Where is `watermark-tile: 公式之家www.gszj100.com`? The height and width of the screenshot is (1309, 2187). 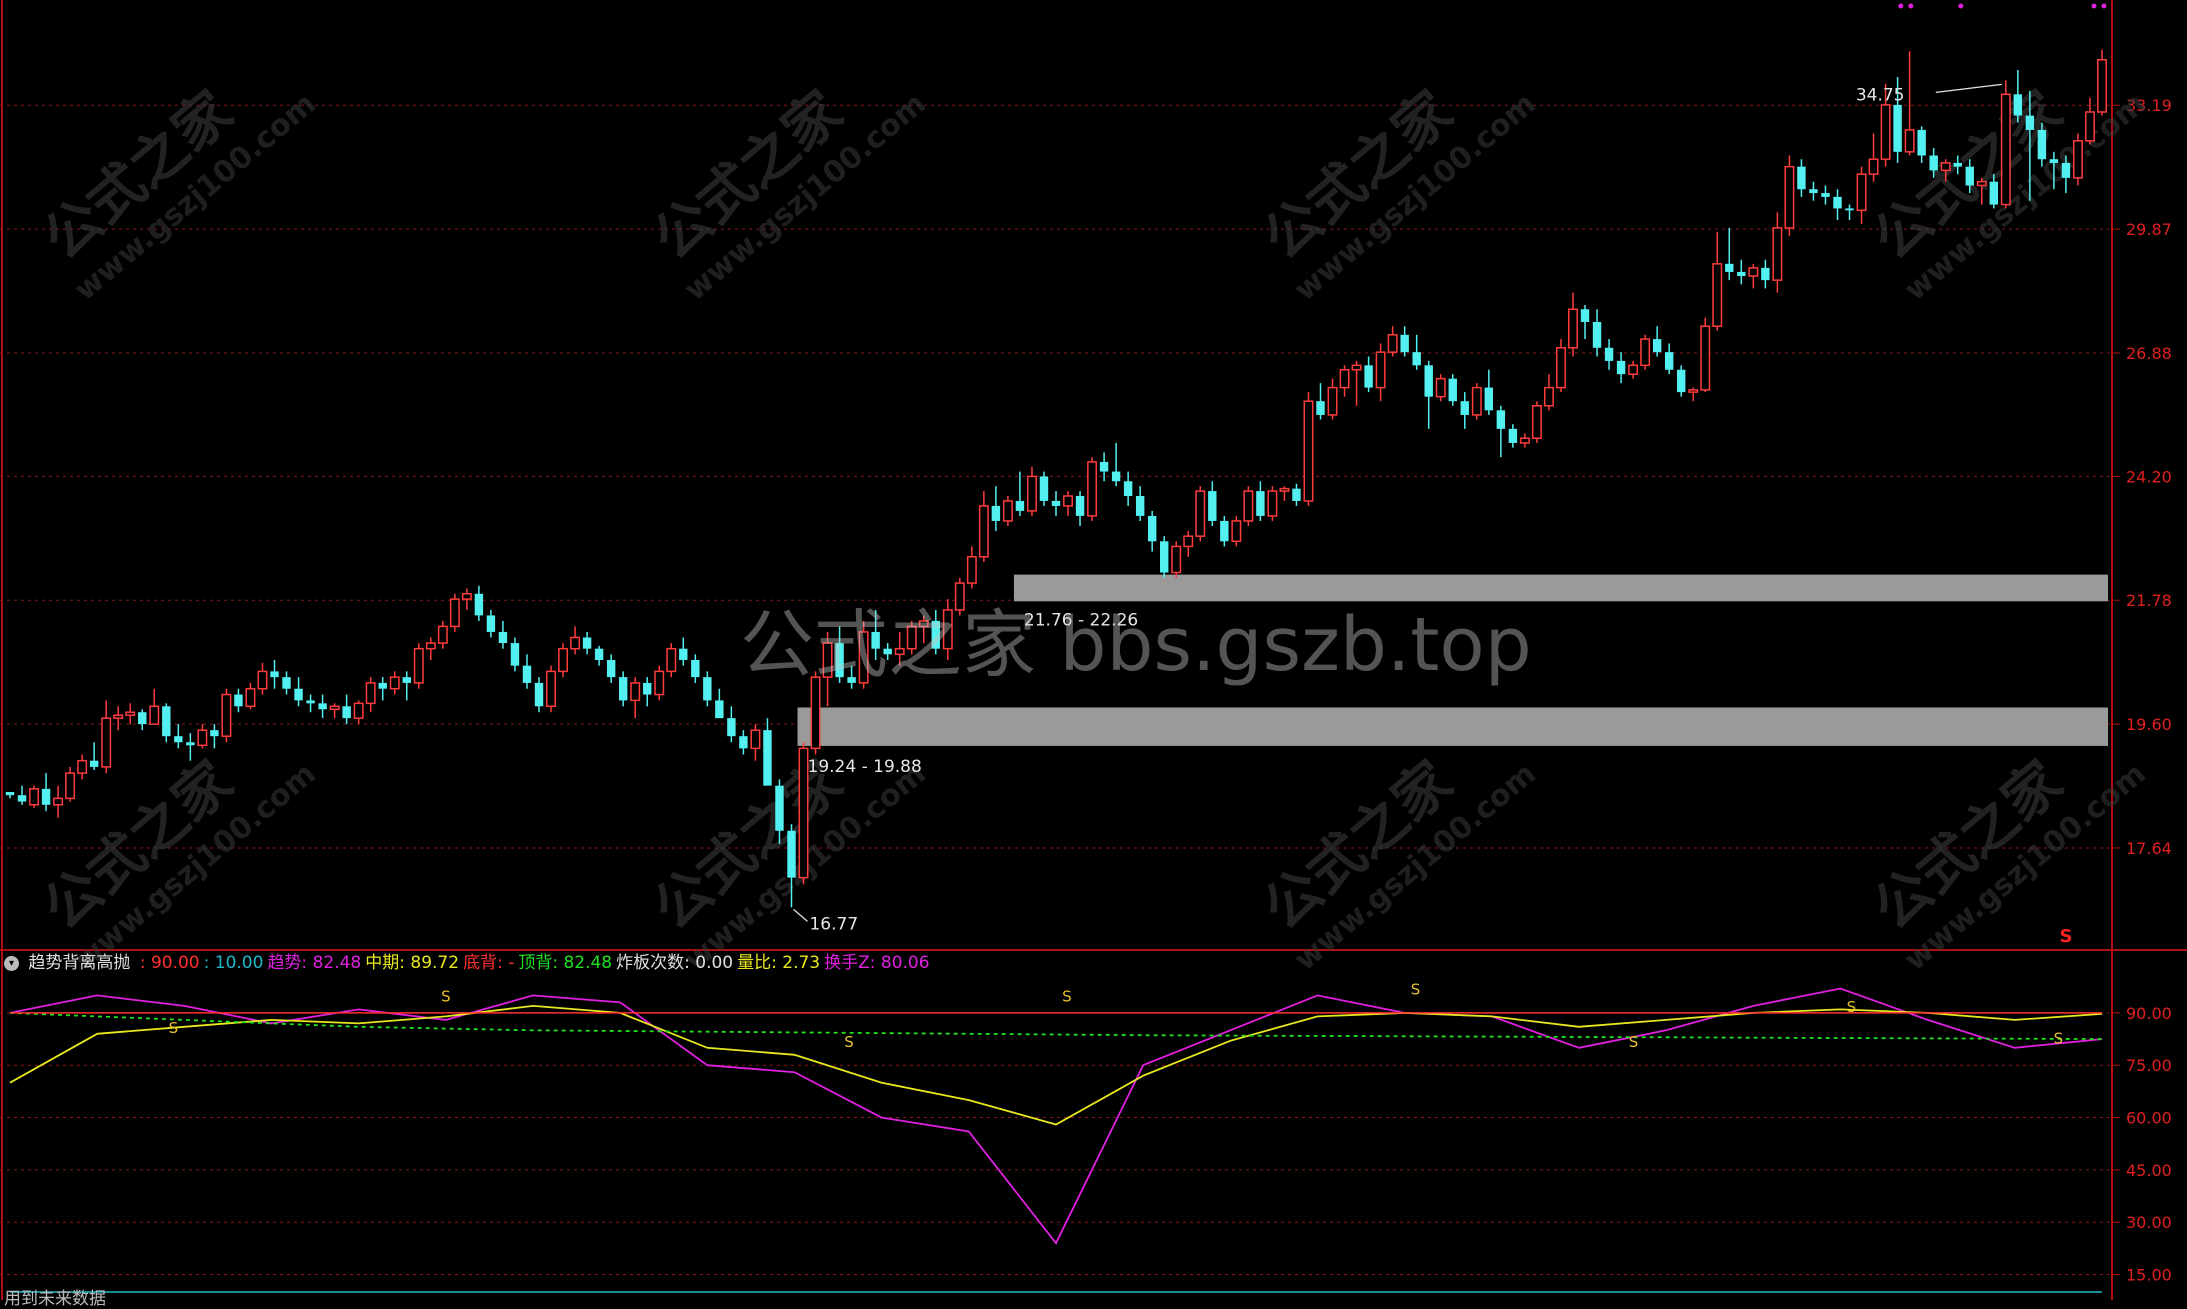
watermark-tile: 公式之家www.gszj100.com is located at coordinates (176, 193).